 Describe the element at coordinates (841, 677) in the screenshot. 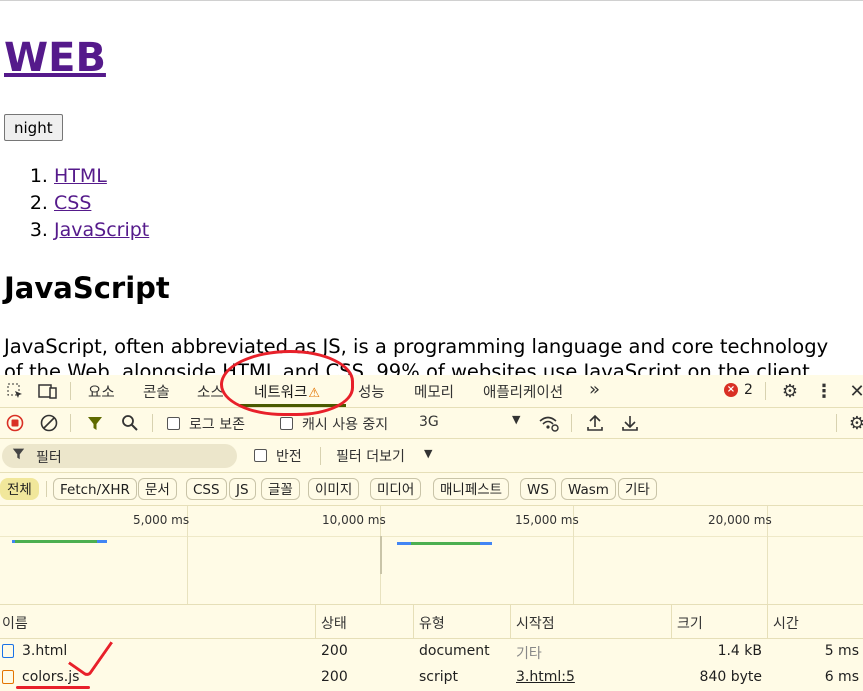

I see `request-time: 6 ms` at that location.